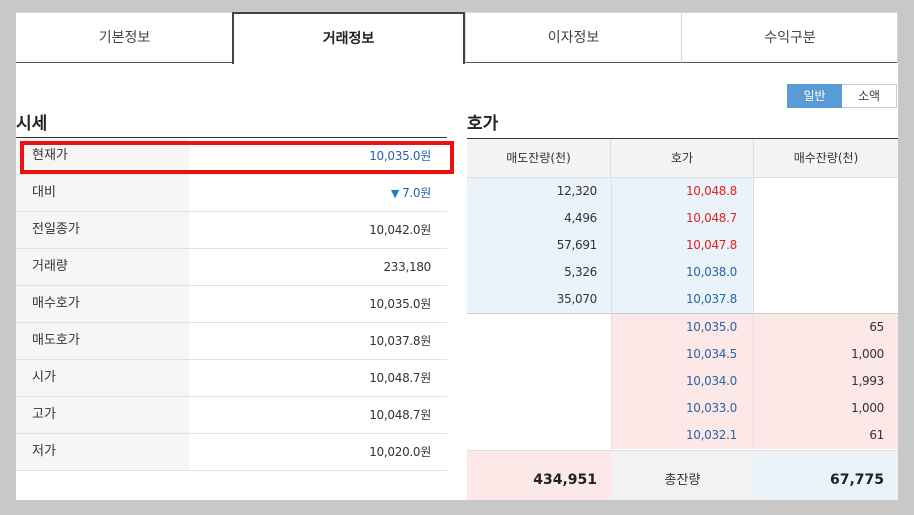  Describe the element at coordinates (539, 158) in the screenshot. I see `sell-qty-header: 매도잔량(천)` at that location.